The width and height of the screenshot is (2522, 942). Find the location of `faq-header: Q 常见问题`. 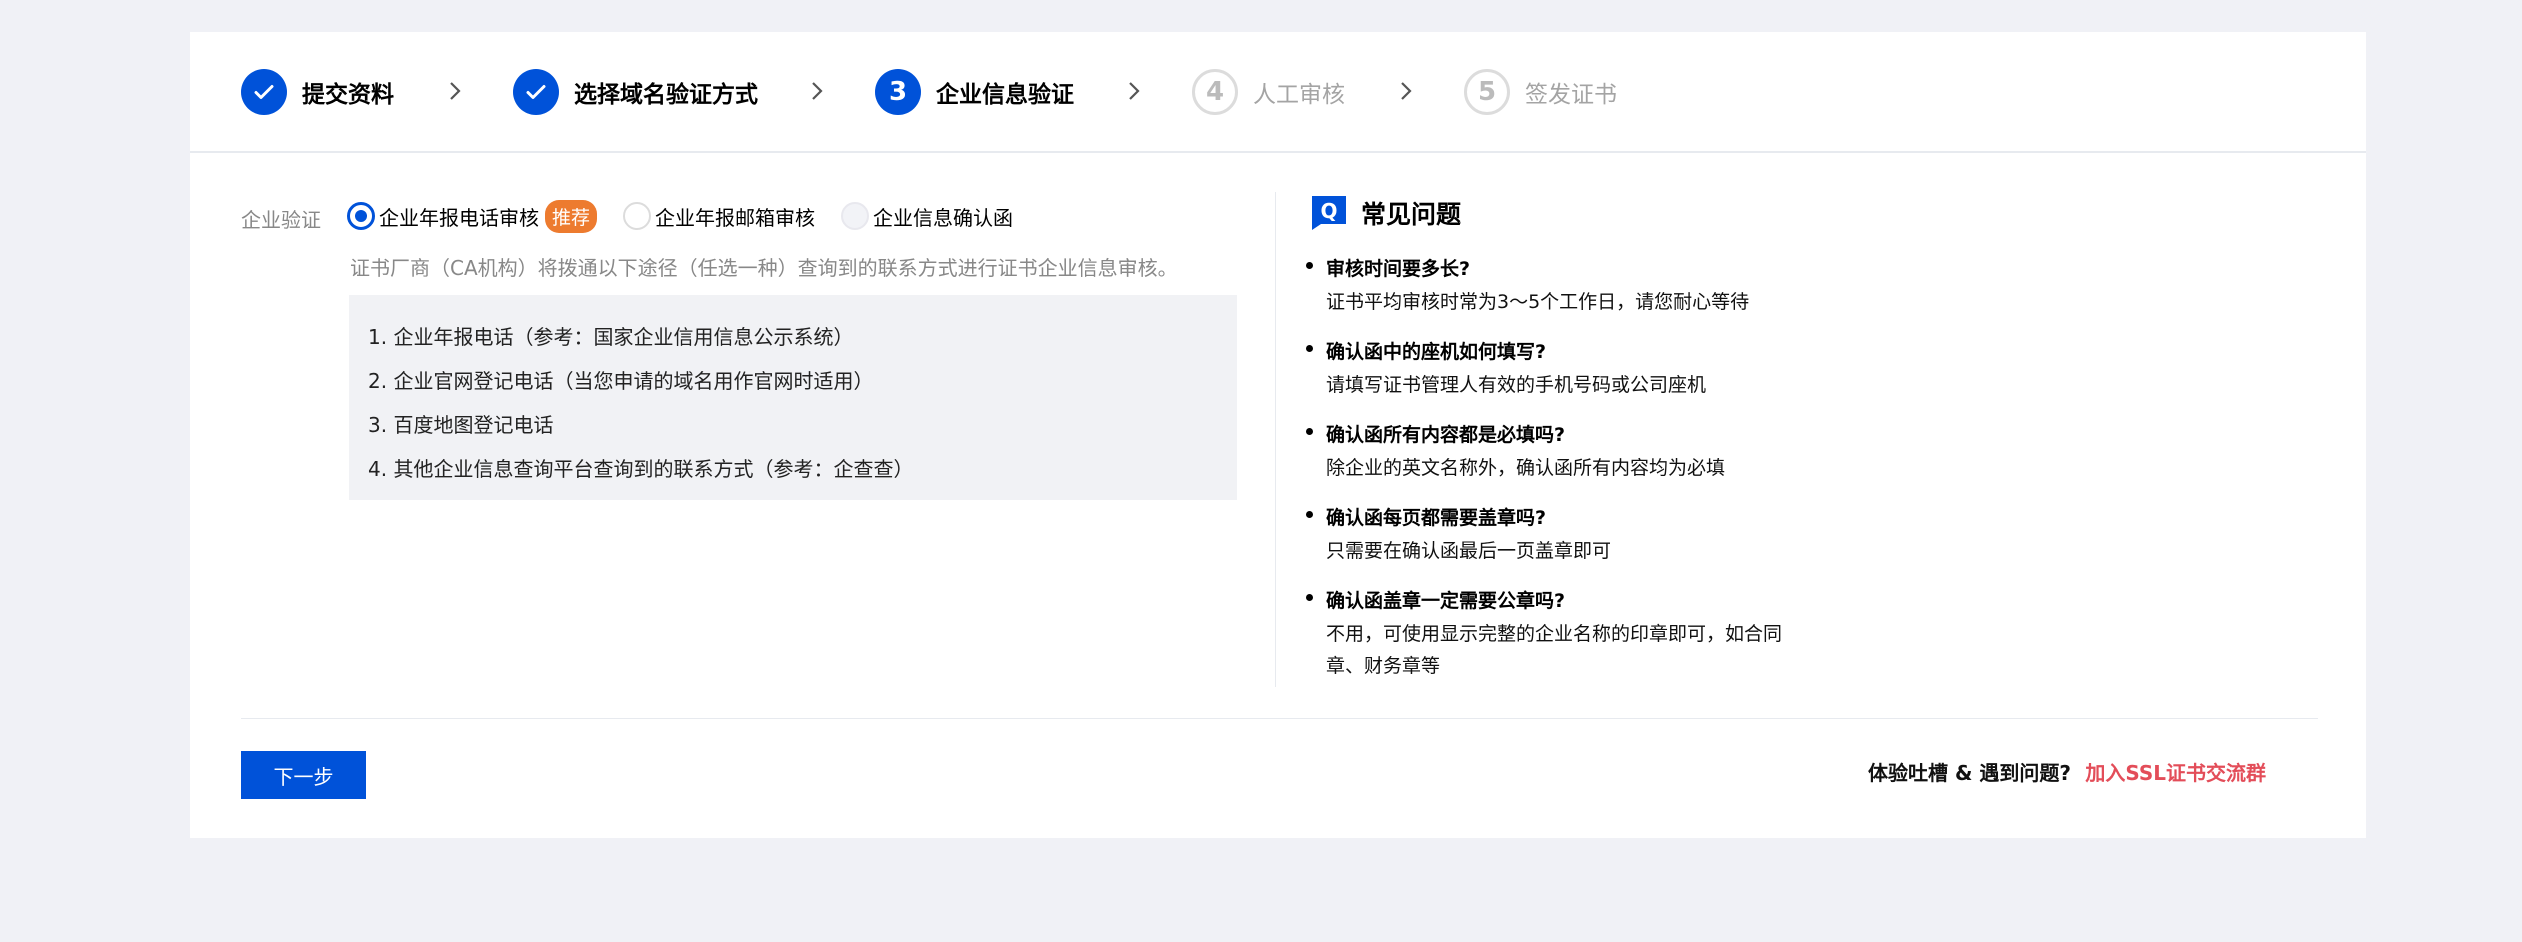

faq-header: Q 常见问题 is located at coordinates (1386, 213).